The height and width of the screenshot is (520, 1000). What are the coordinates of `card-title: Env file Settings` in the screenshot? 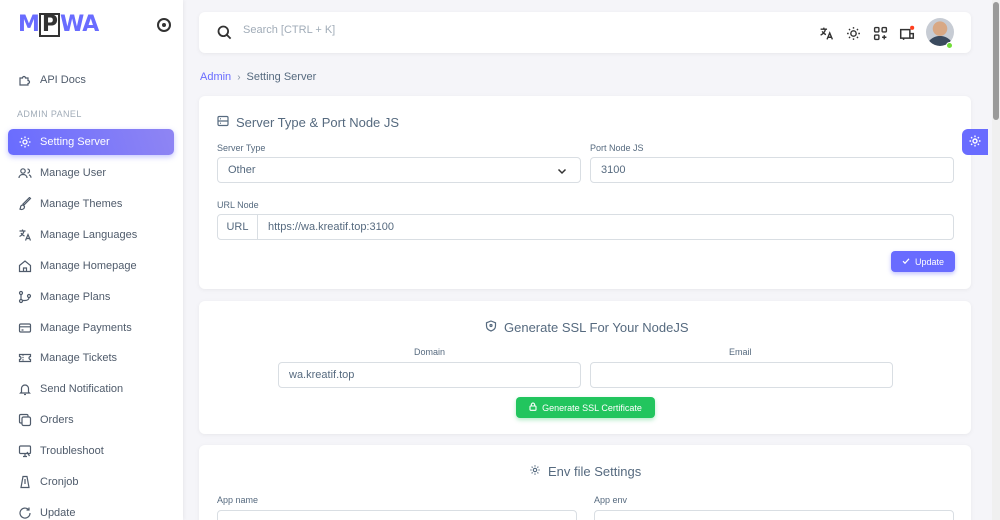 It's located at (595, 471).